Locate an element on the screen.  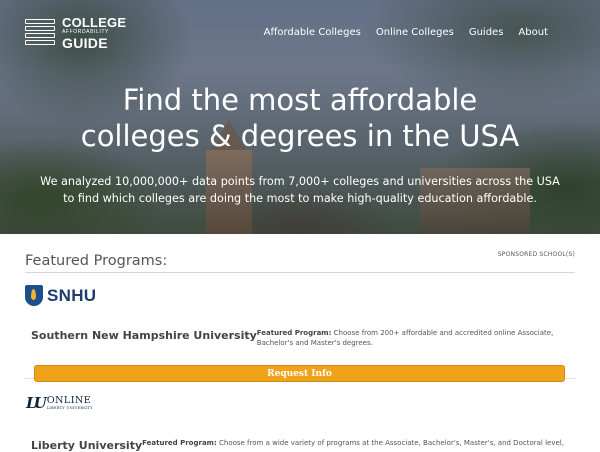
section-divider is located at coordinates (300, 272).